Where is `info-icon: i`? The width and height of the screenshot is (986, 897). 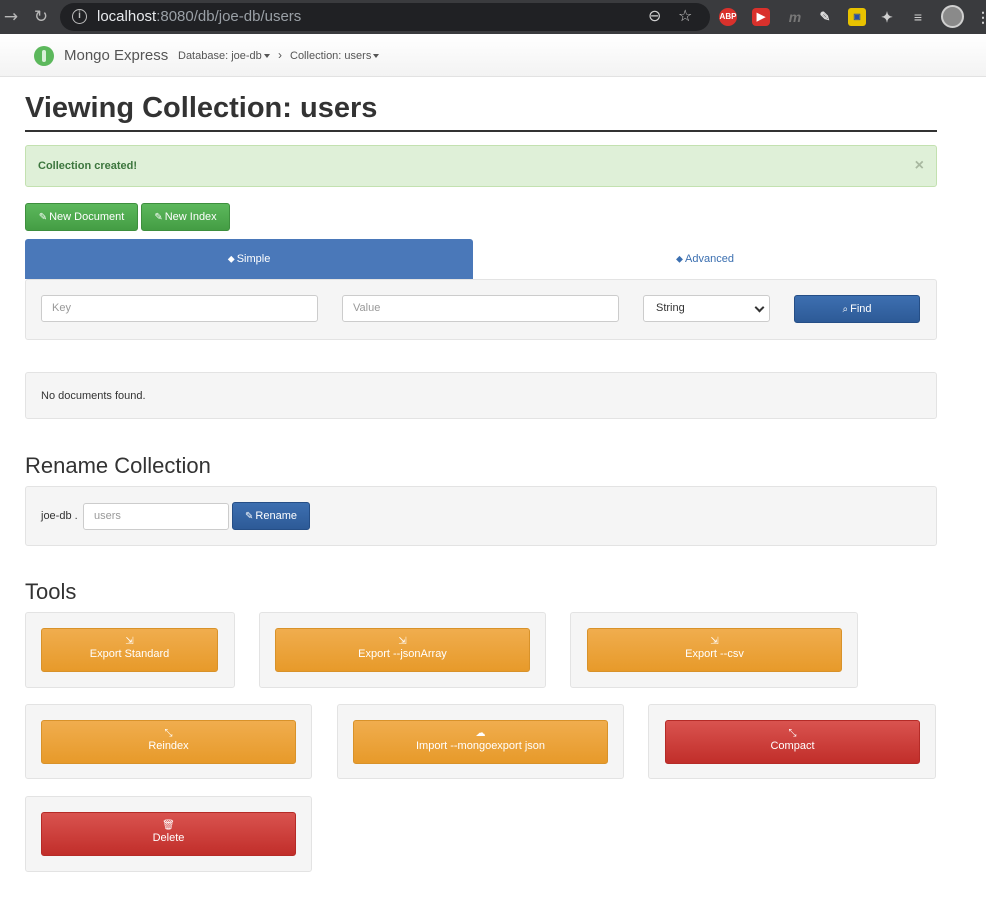
info-icon: i is located at coordinates (79, 16).